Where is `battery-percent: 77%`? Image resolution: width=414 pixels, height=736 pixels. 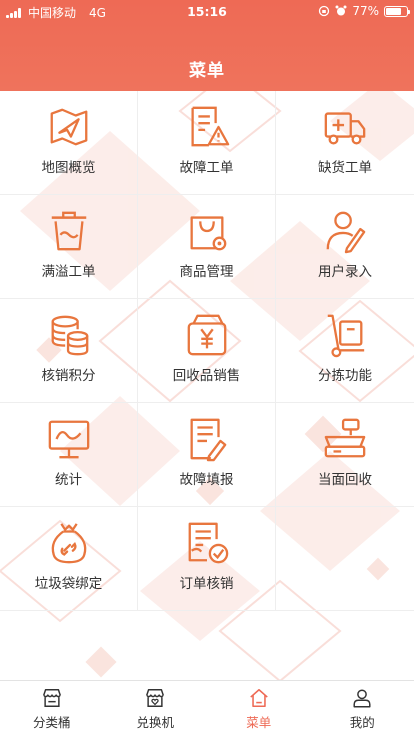 battery-percent: 77% is located at coordinates (365, 11).